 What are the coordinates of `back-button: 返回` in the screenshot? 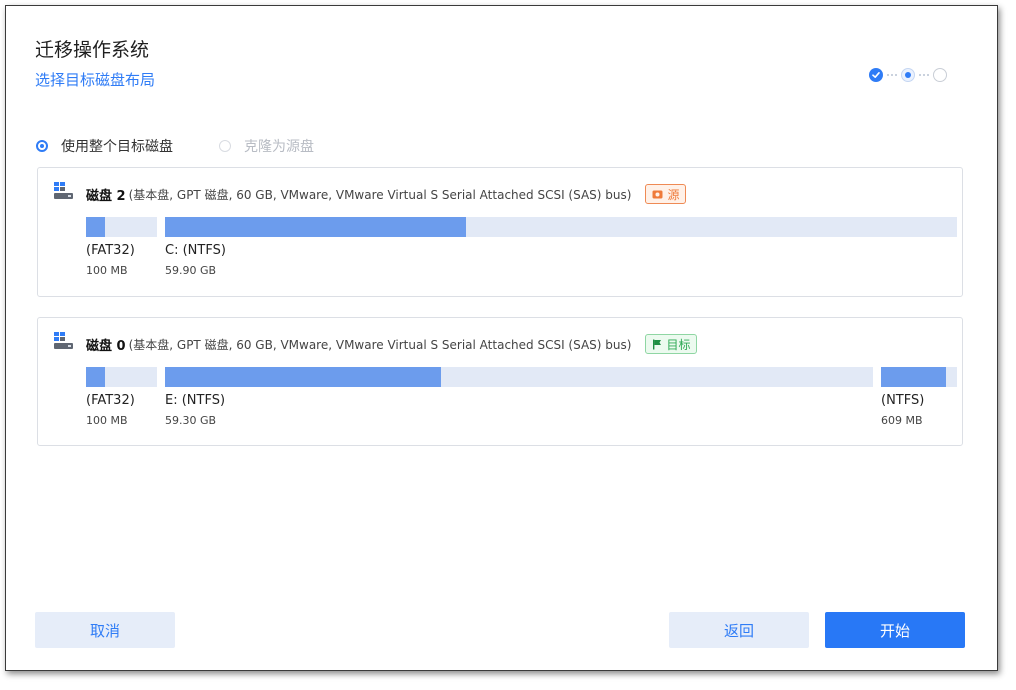 It's located at (739, 630).